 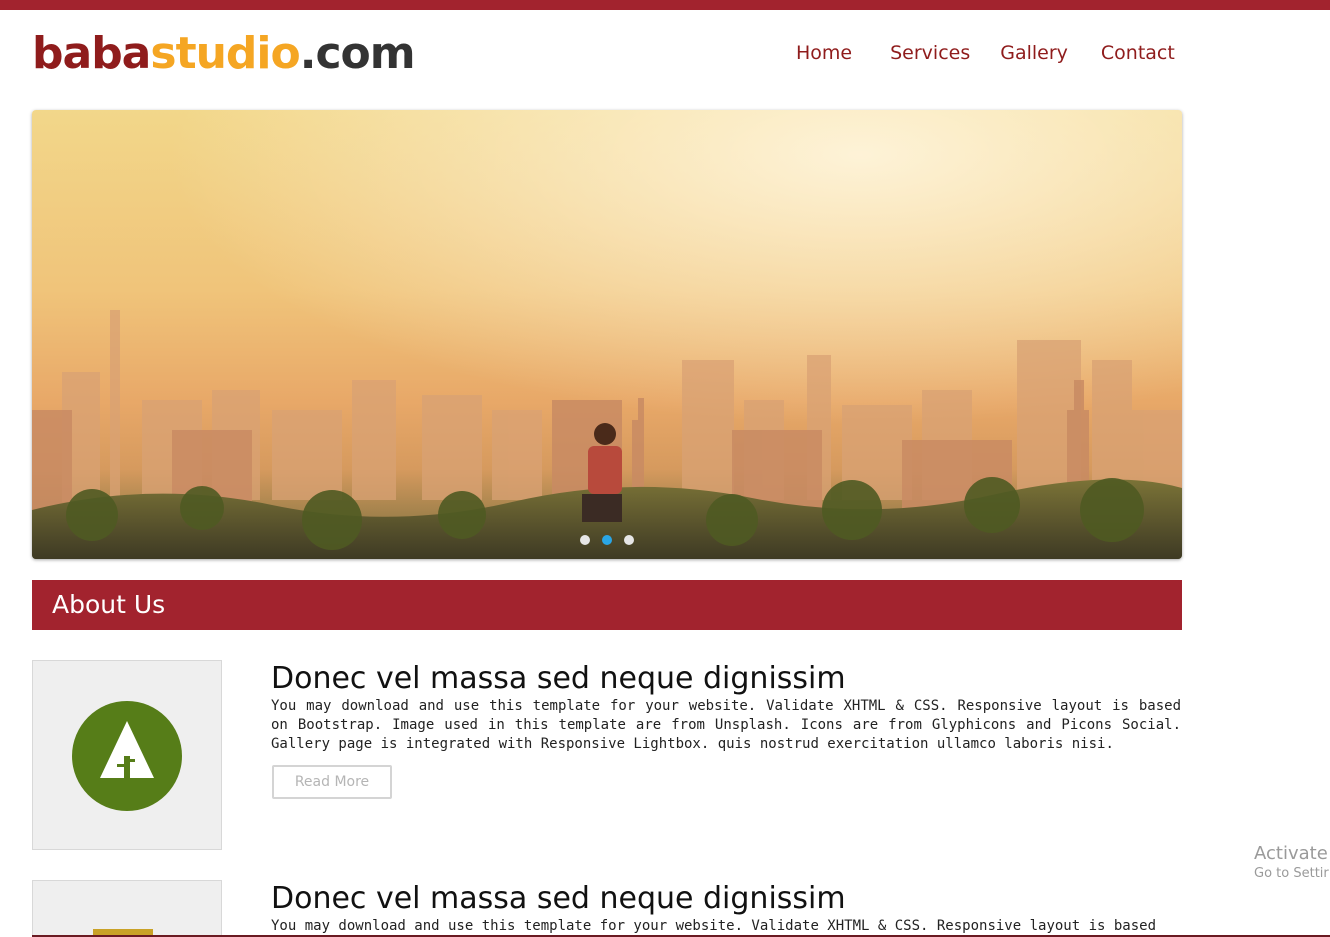 I want to click on nav-home-link: Home, so click(x=824, y=53).